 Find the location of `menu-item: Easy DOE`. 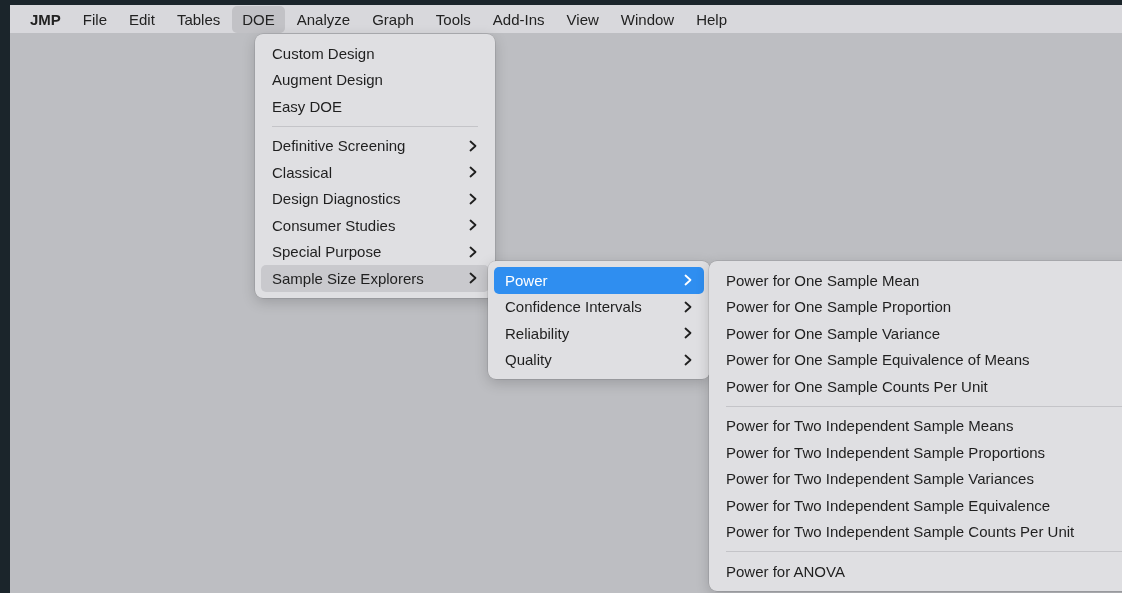

menu-item: Easy DOE is located at coordinates (375, 106).